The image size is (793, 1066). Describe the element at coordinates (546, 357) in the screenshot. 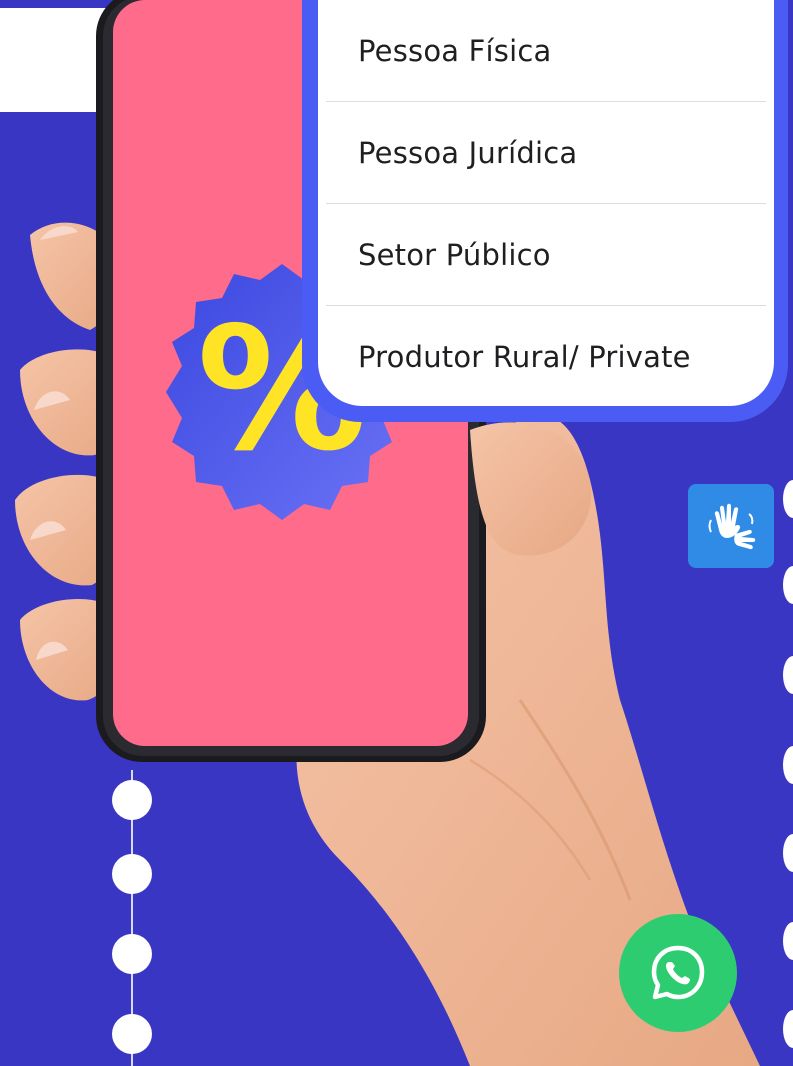

I see `menu-item-produtor-rural-private: Produtor Rural/ Private` at that location.